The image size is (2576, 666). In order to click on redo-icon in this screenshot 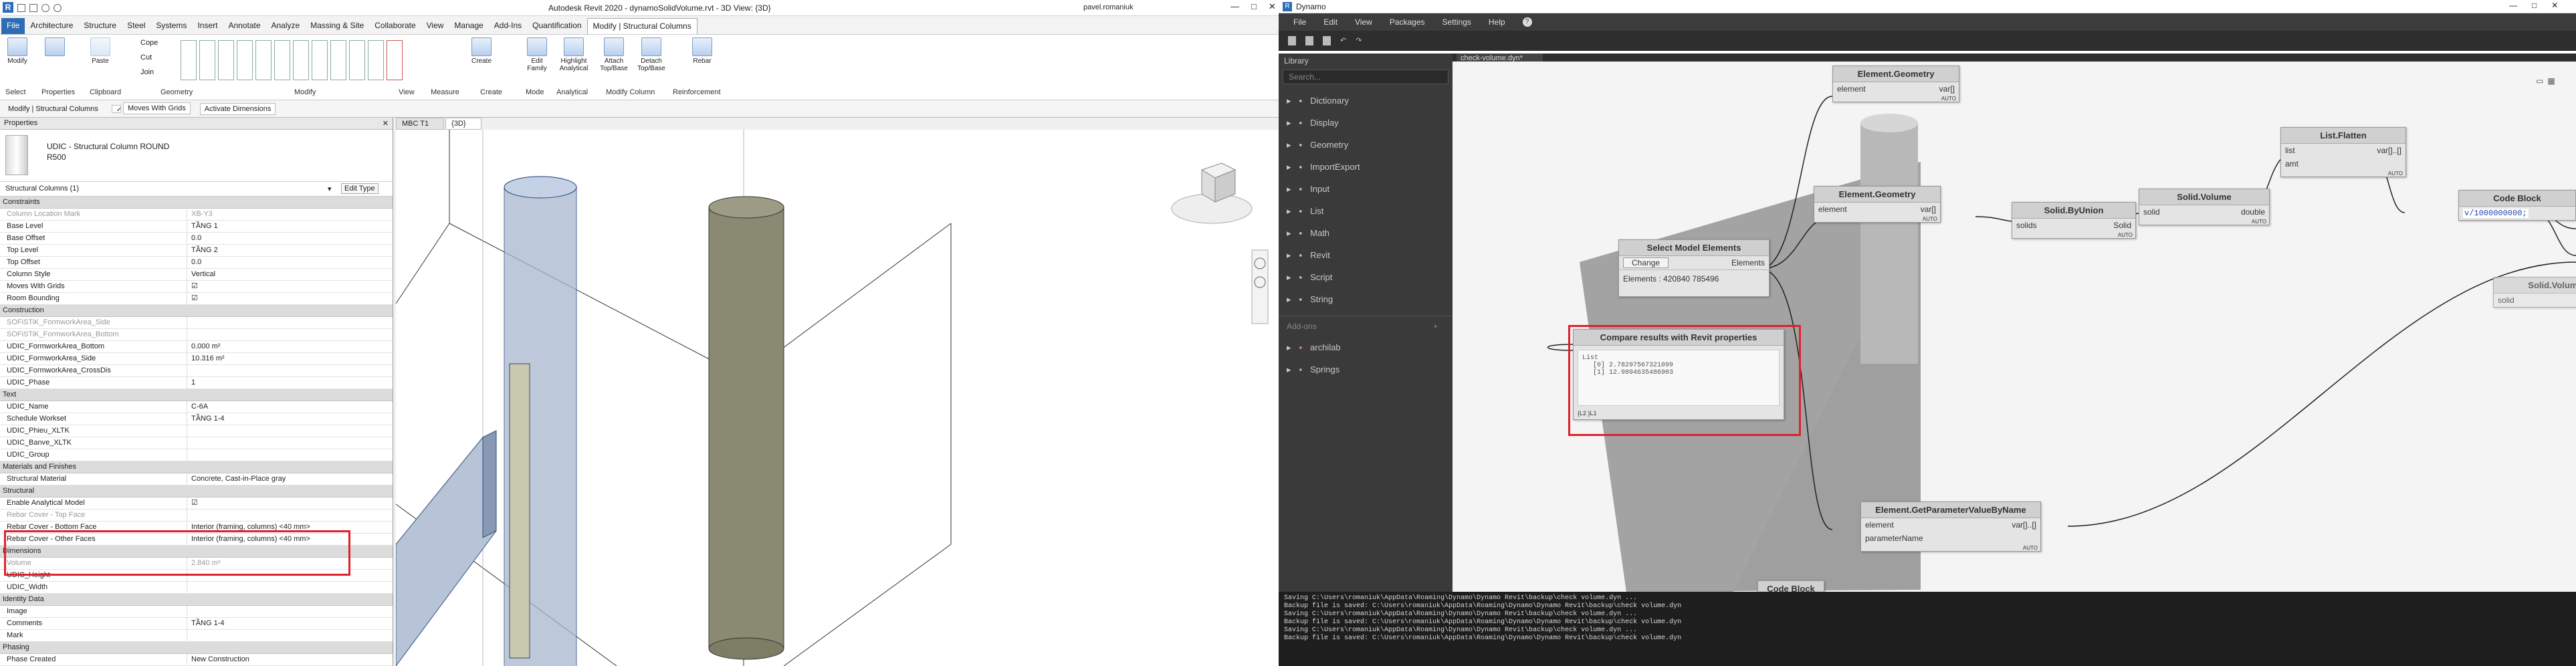, I will do `click(57, 8)`.